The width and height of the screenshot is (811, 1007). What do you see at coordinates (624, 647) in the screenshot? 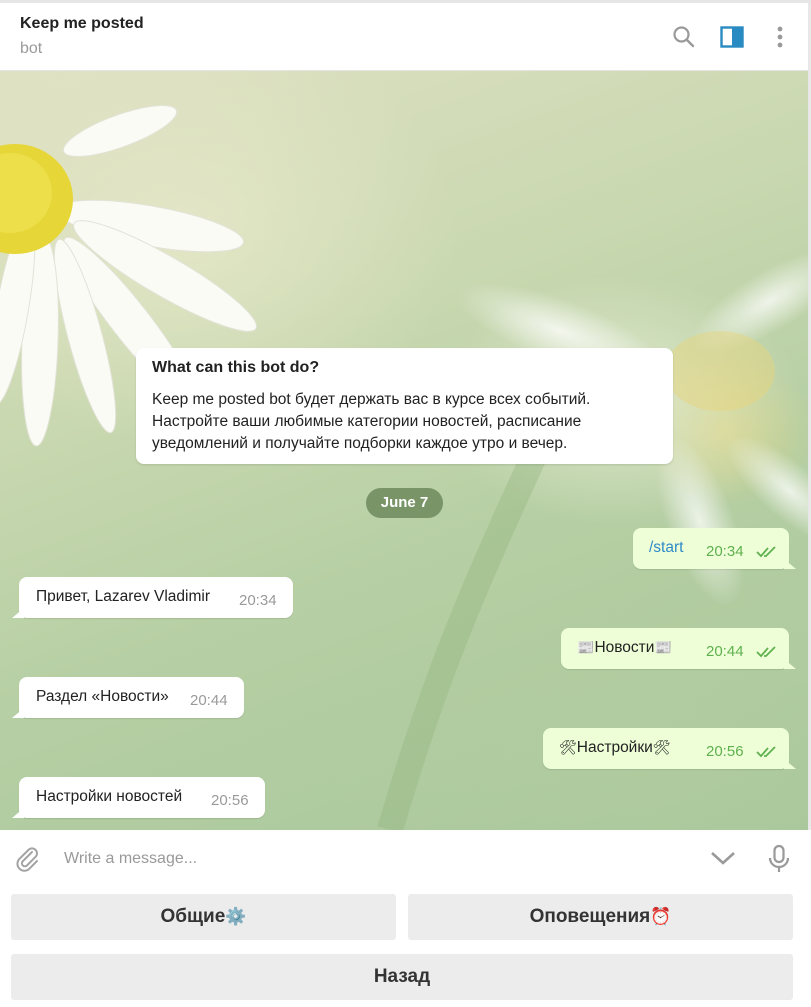
I see `message-text: 📰Новости📰` at bounding box center [624, 647].